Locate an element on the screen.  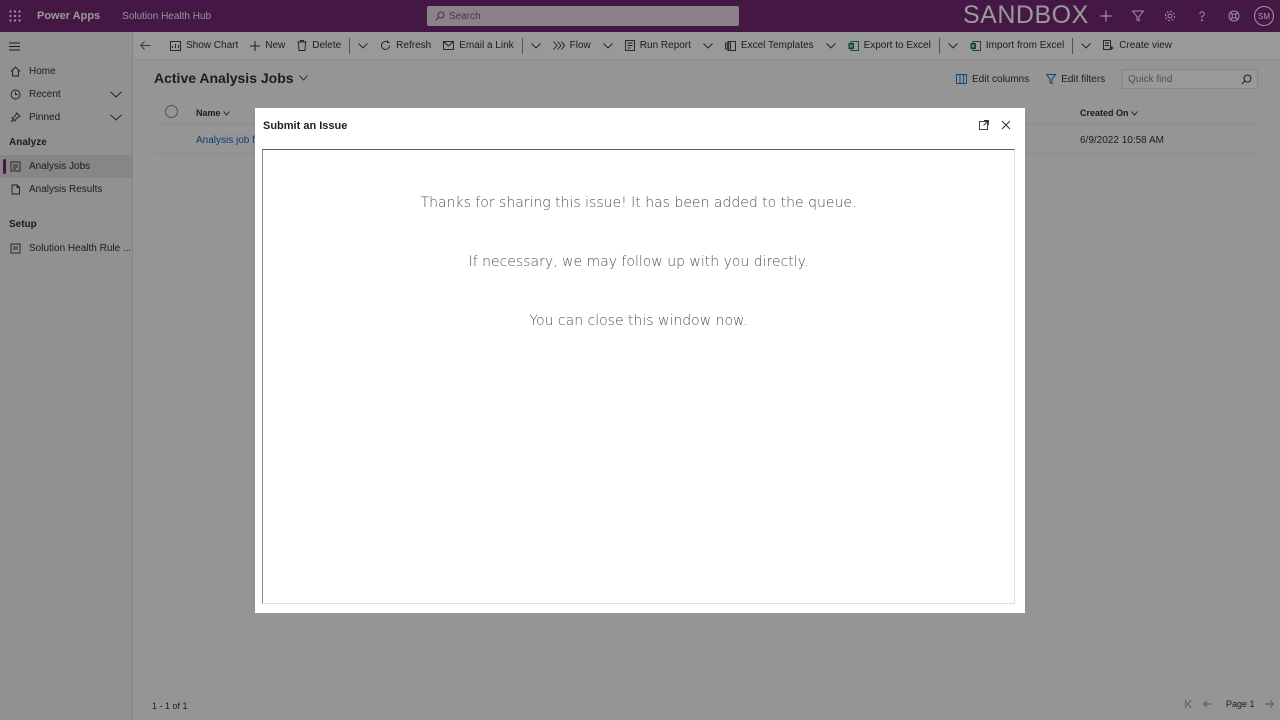
open-in-new-window-icon is located at coordinates (984, 126).